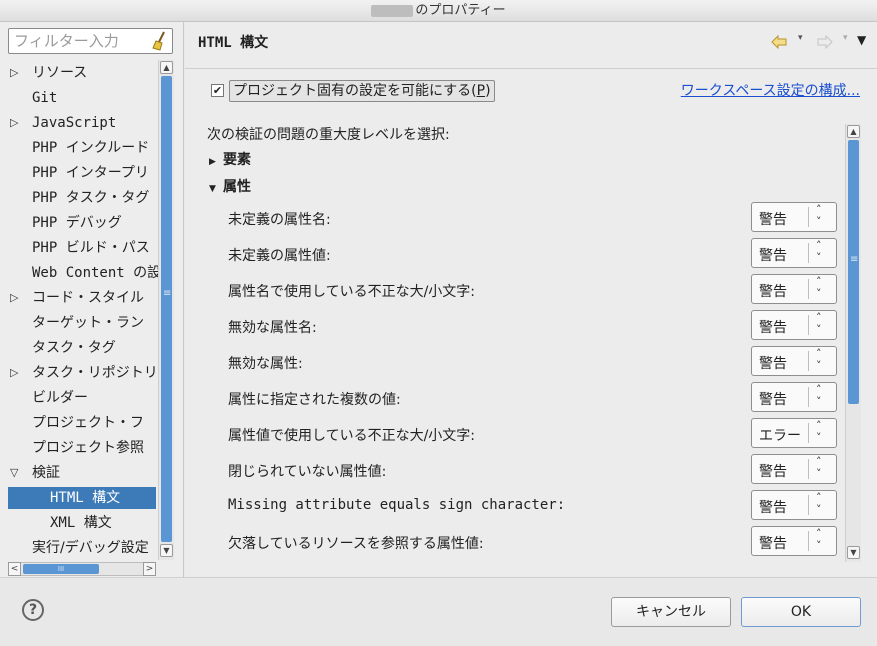  Describe the element at coordinates (237, 187) in the screenshot. I see `section-attributes-label: 属性` at that location.